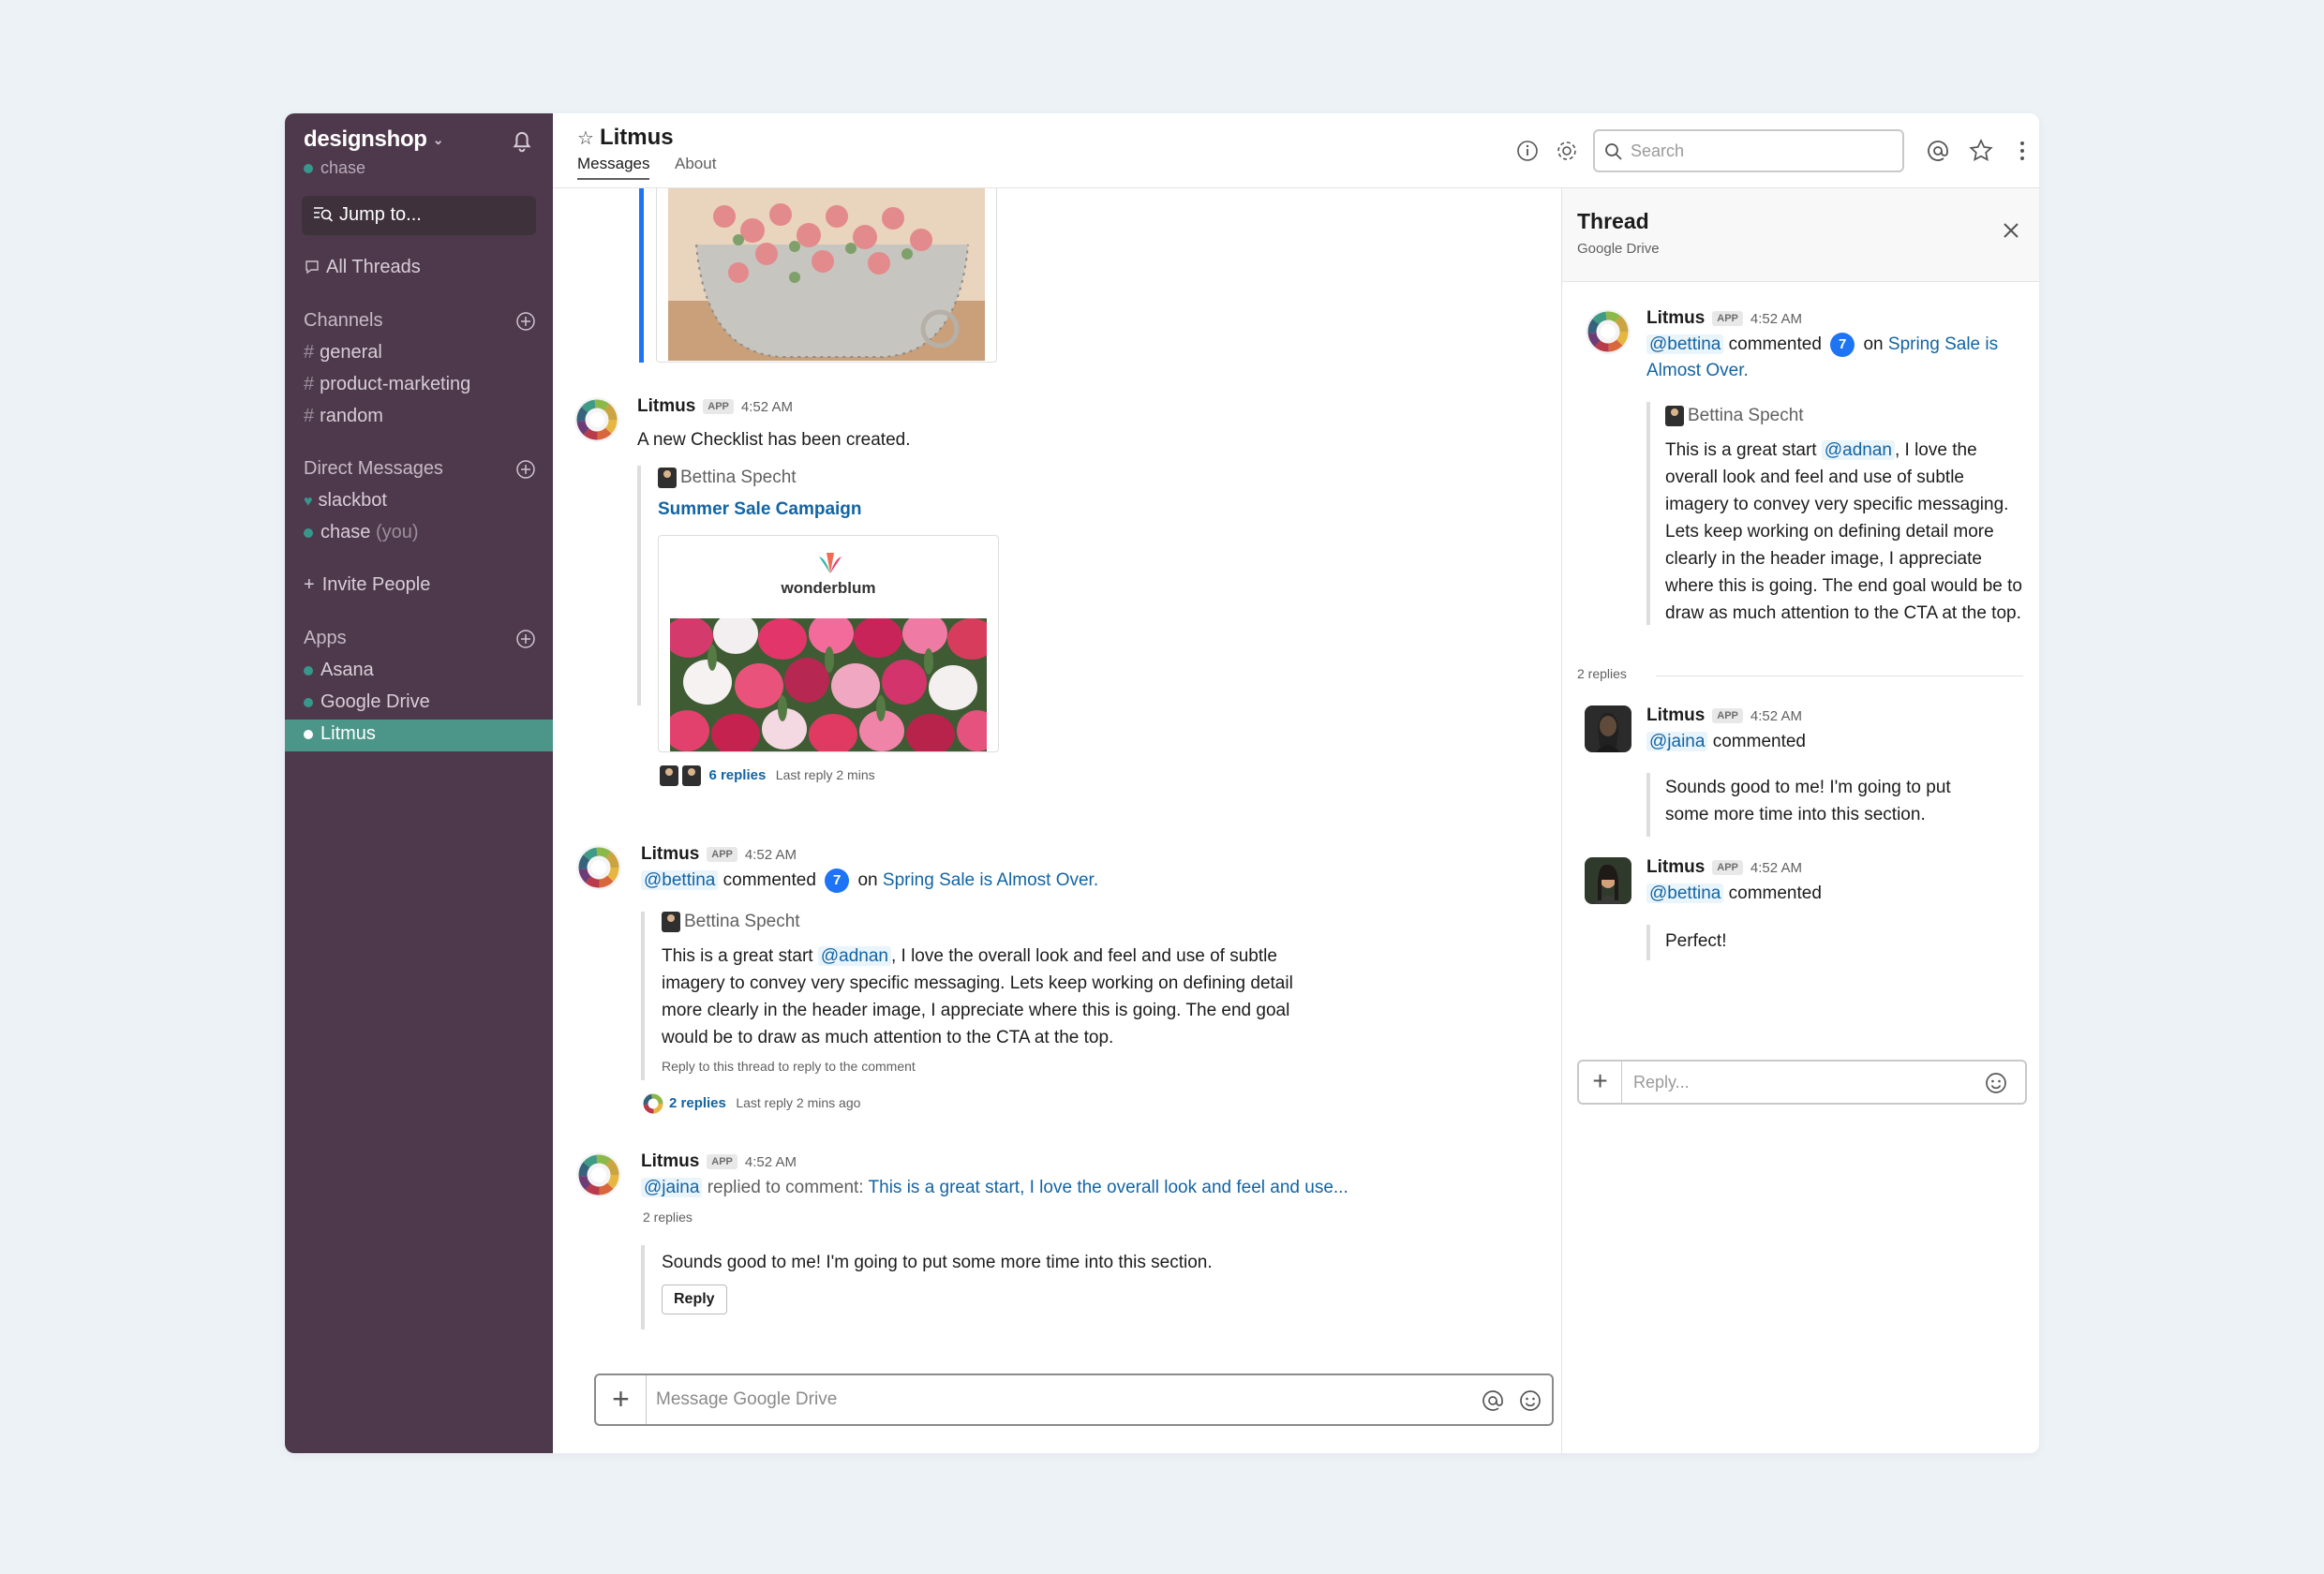 The height and width of the screenshot is (1574, 2324). I want to click on author-avatar, so click(1674, 416).